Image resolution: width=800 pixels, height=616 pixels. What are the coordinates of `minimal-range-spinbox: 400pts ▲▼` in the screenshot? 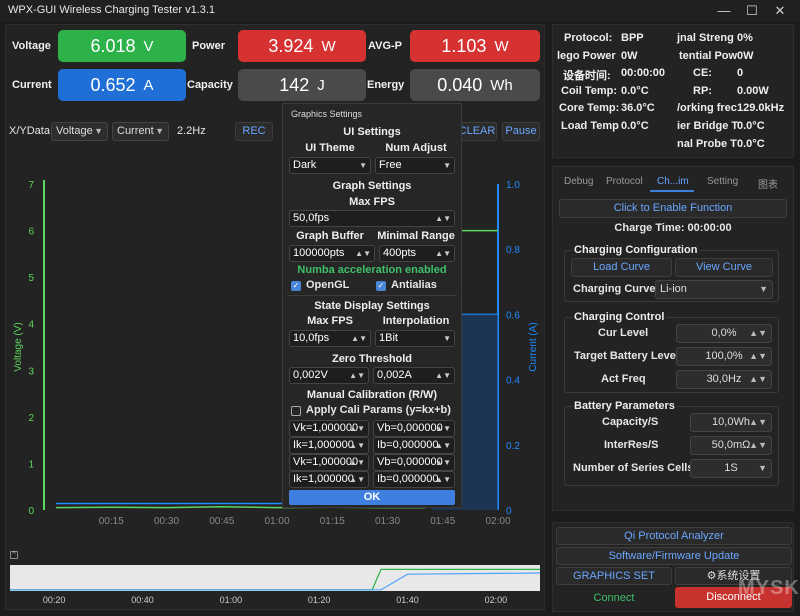 It's located at (417, 253).